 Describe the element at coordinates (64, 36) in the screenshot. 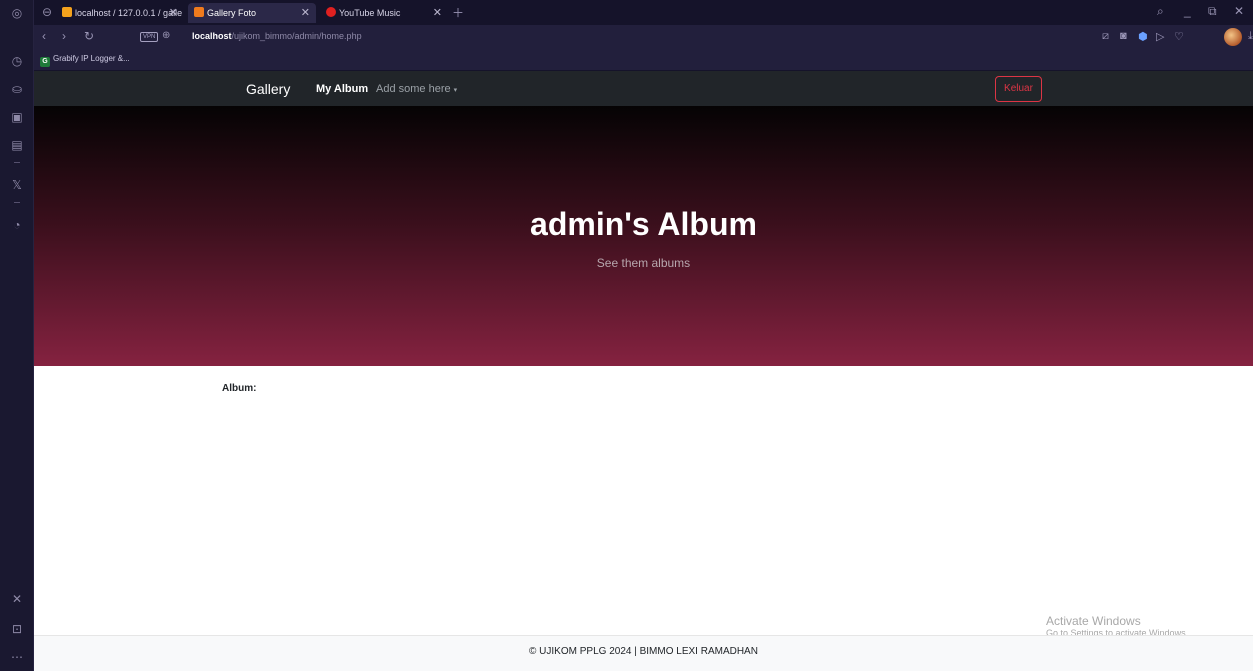

I see `forward-icon: ›` at that location.